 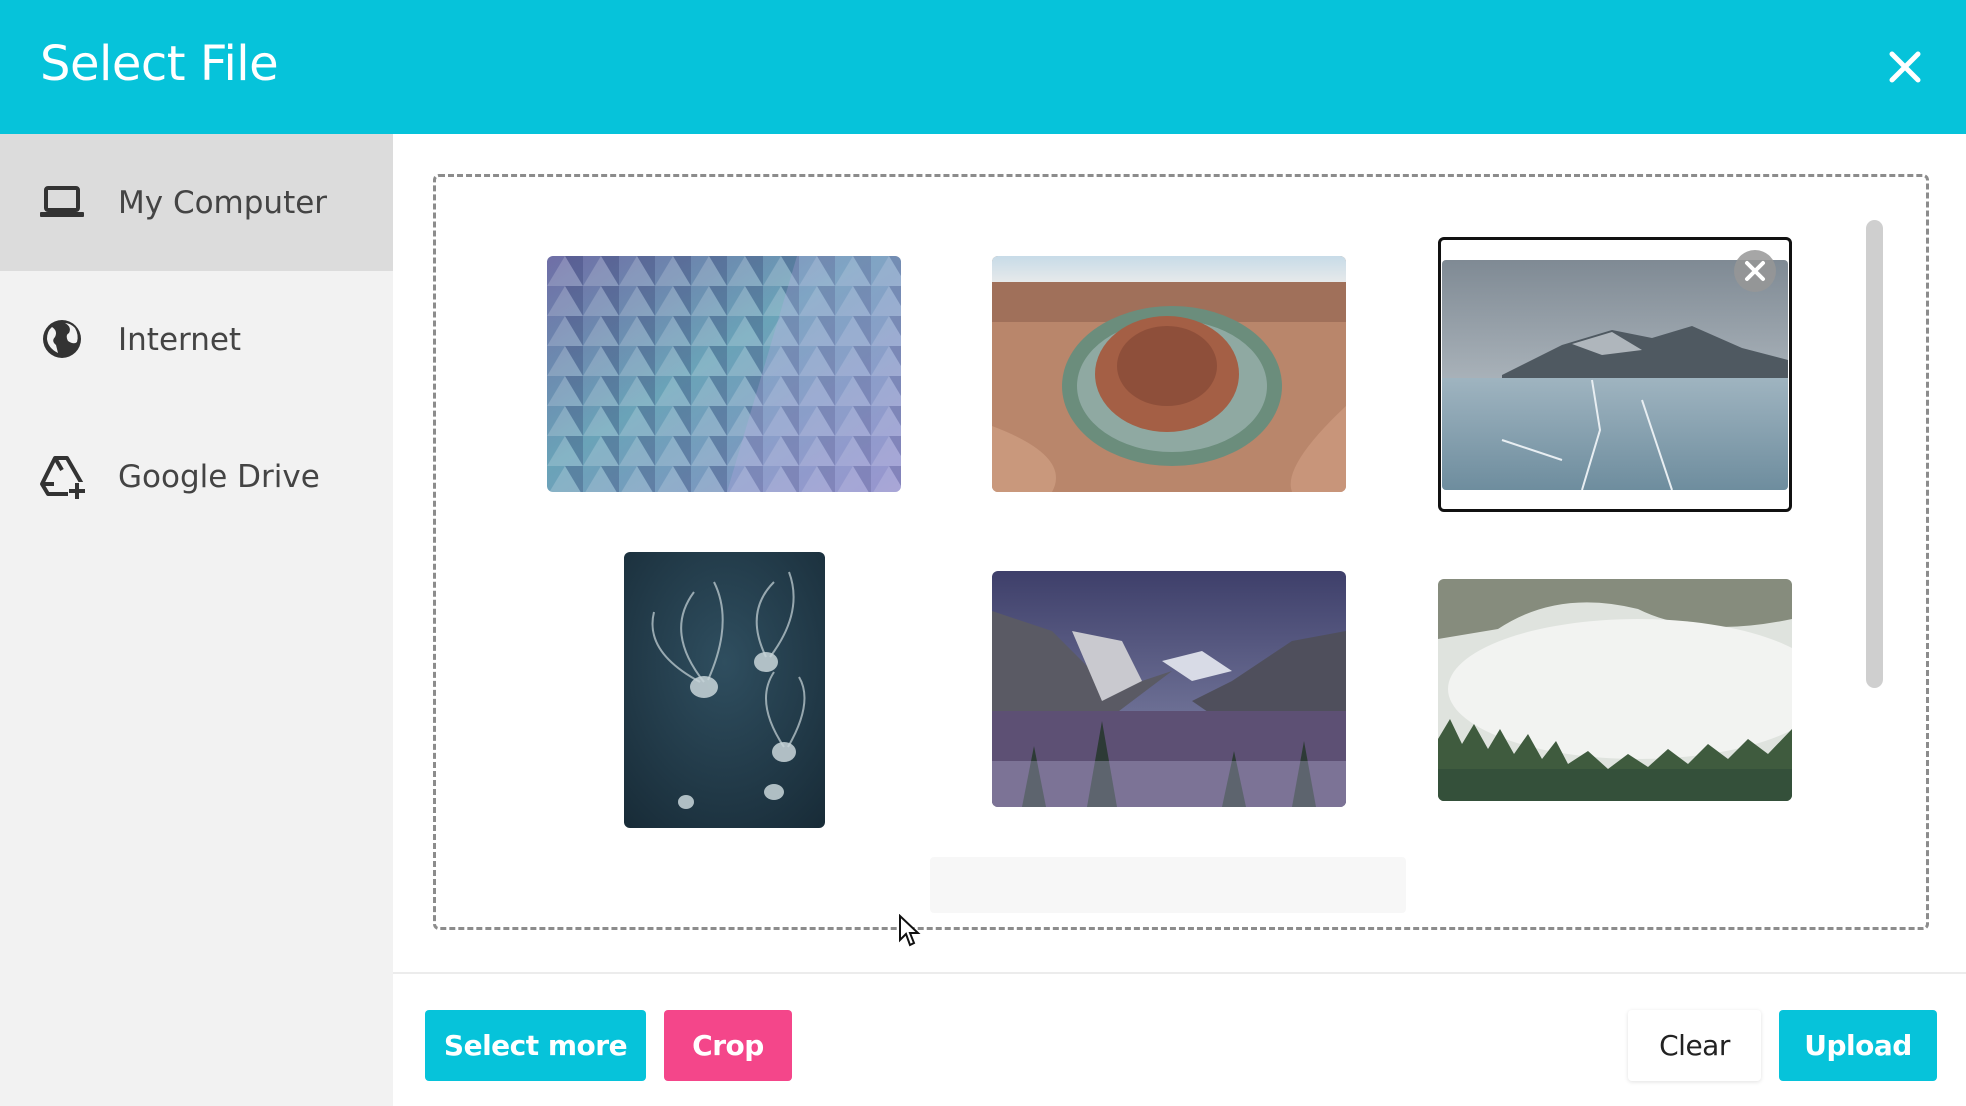 I want to click on select-more-button: Select more, so click(x=535, y=1045).